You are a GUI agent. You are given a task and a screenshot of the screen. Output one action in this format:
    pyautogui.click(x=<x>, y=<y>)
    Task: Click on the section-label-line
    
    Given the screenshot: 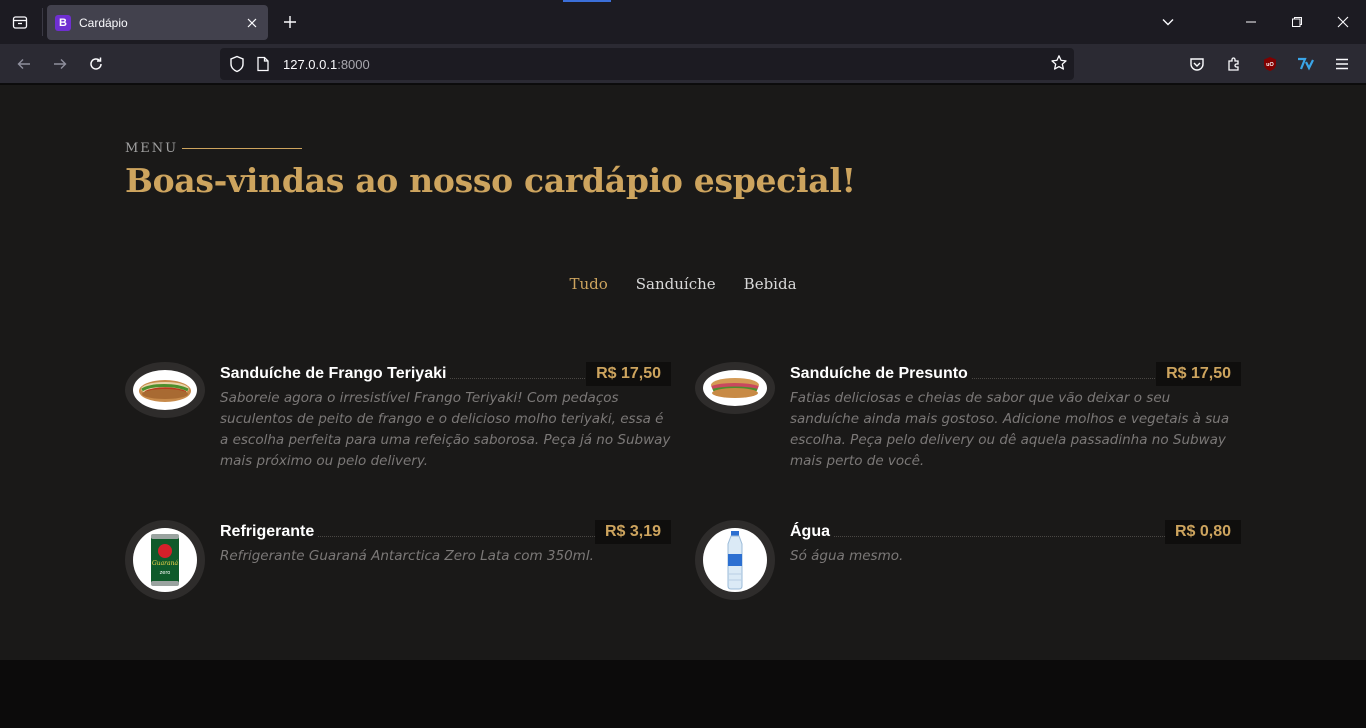 What is the action you would take?
    pyautogui.click(x=242, y=148)
    